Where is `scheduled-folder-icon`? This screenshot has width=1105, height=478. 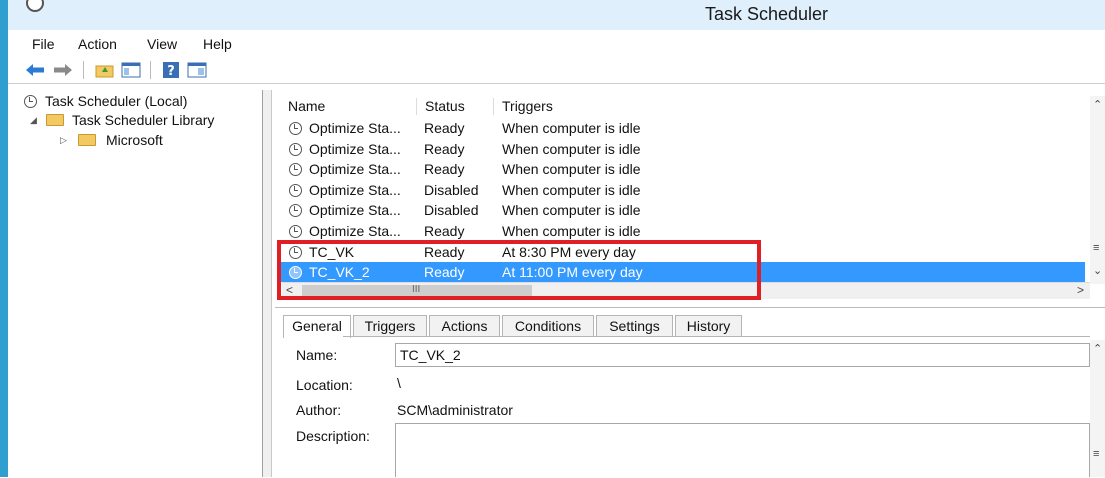 scheduled-folder-icon is located at coordinates (55, 120).